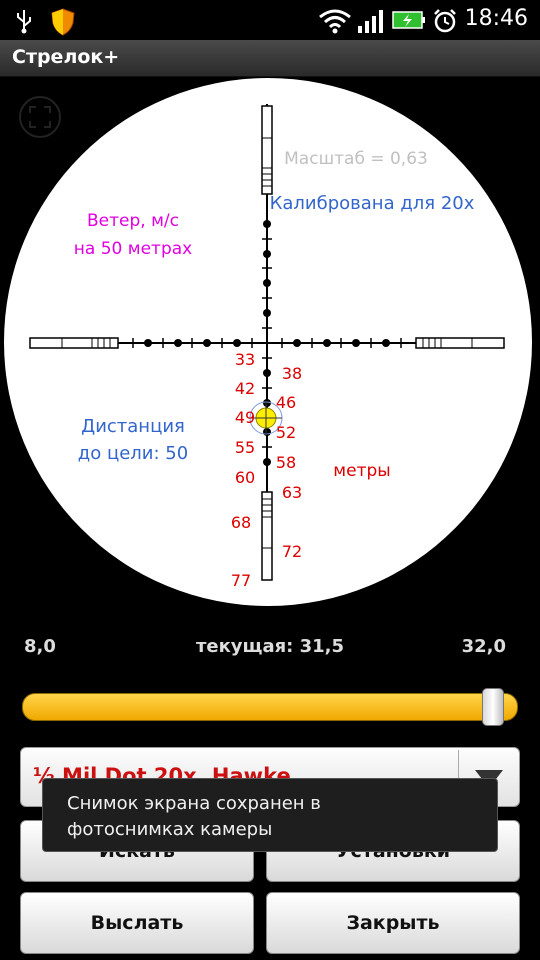 Image resolution: width=540 pixels, height=960 pixels. I want to click on range-mark: 60, so click(245, 477).